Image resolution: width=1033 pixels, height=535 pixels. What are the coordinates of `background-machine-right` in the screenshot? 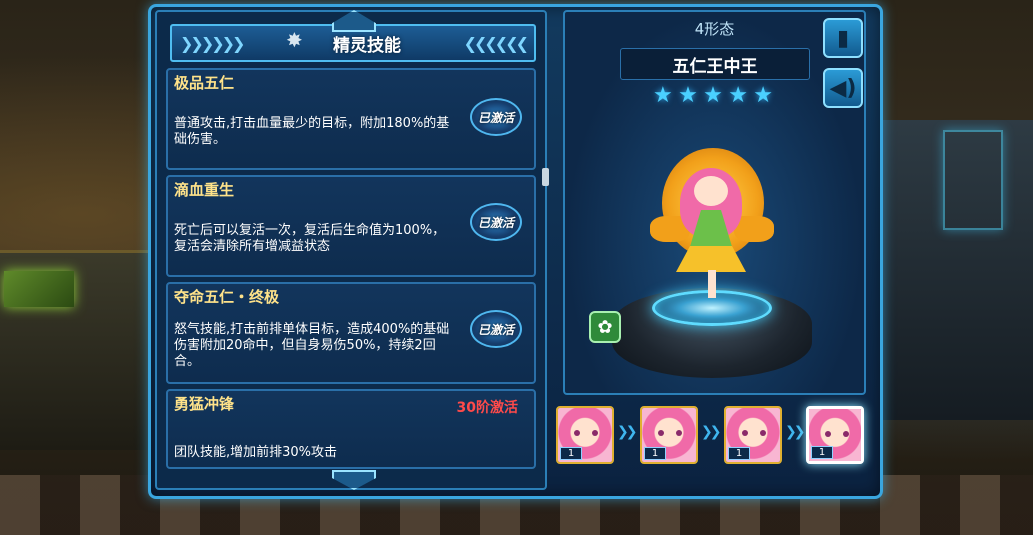 It's located at (958, 270).